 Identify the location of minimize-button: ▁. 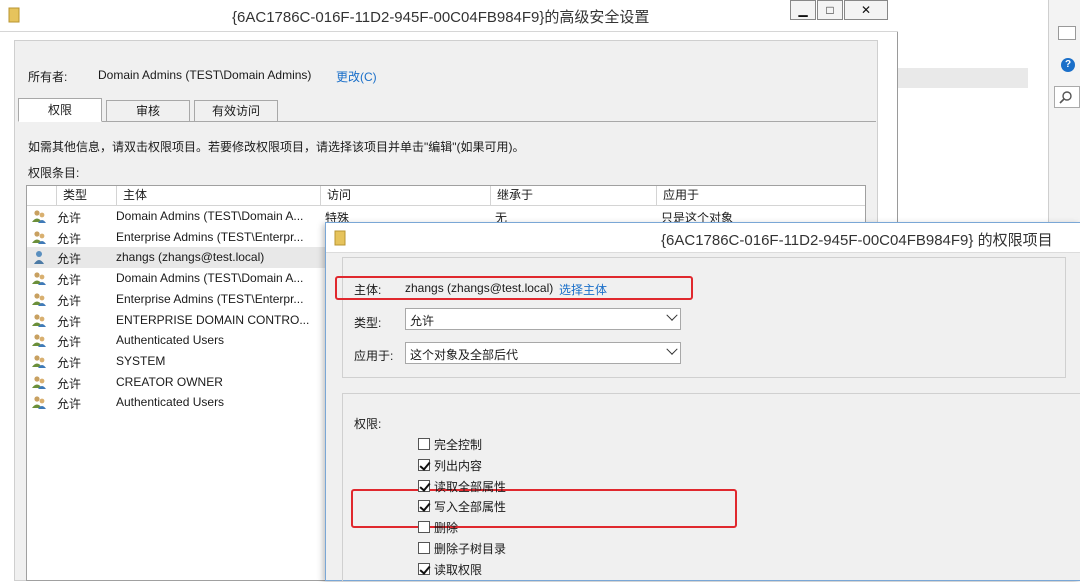
(803, 10).